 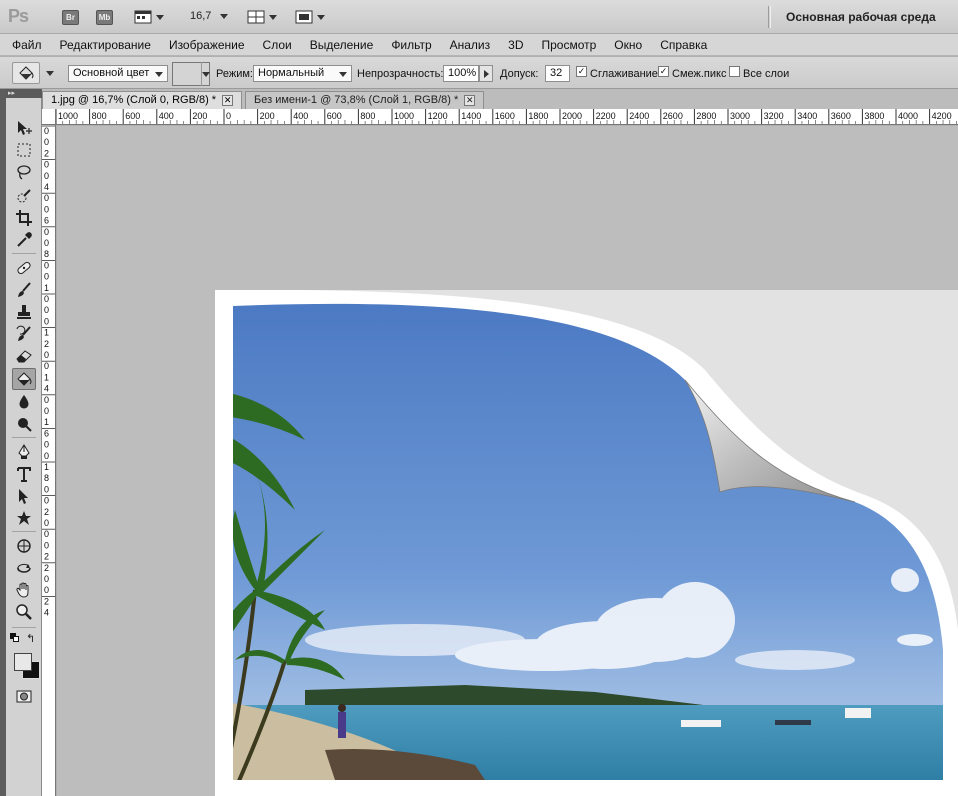 I want to click on move-icon, so click(x=25, y=128).